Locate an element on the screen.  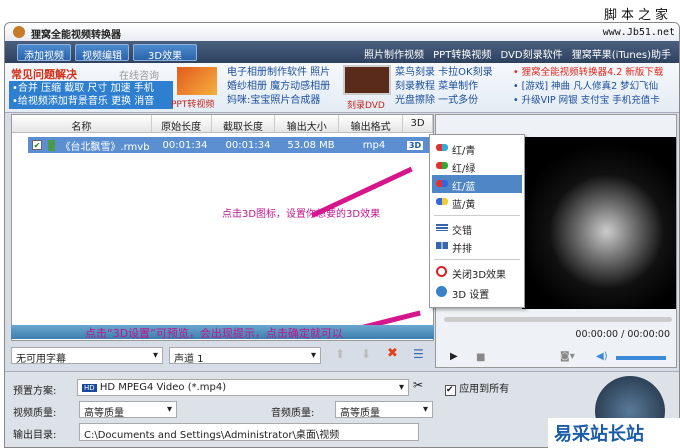
video-quality-select: 高等质量 ▾ is located at coordinates (128, 409).